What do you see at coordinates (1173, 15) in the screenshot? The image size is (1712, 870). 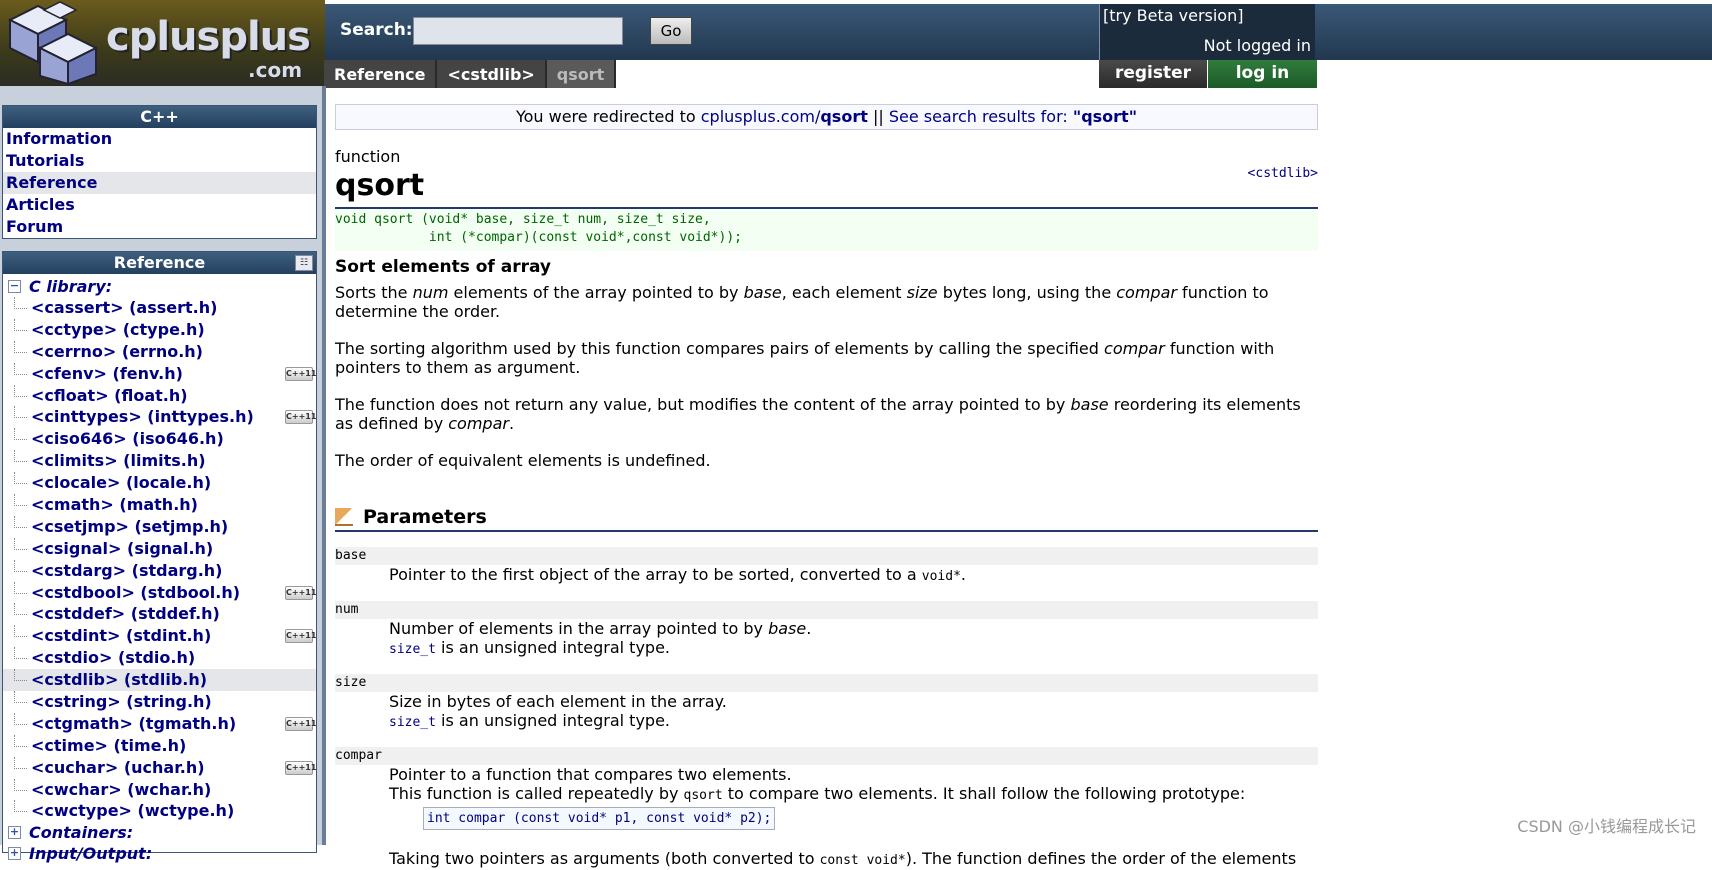 I see `beta-version-link: [try Beta version]` at bounding box center [1173, 15].